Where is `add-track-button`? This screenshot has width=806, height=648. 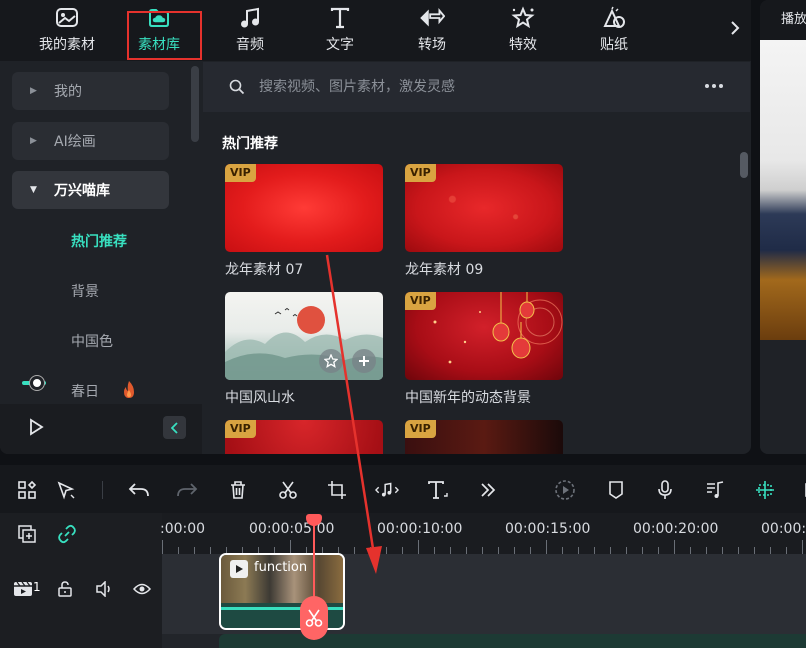 add-track-button is located at coordinates (27, 534).